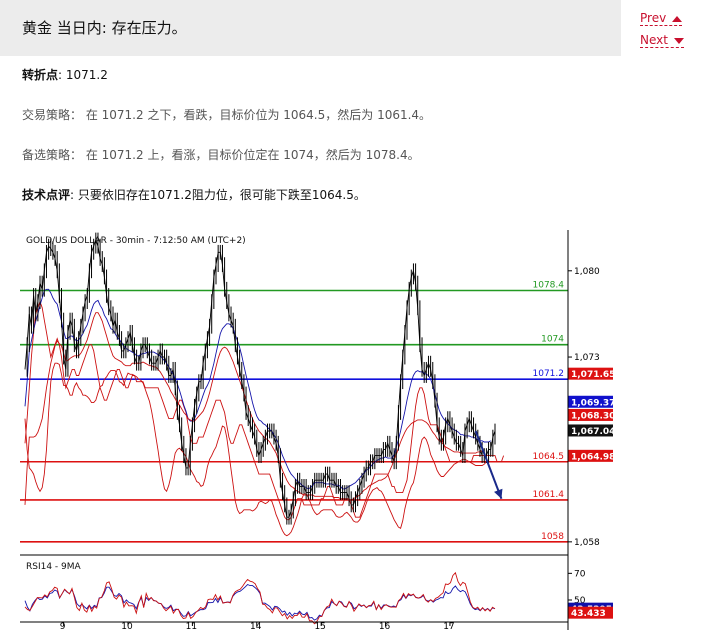 The width and height of the screenshot is (702, 642). What do you see at coordinates (104, 28) in the screenshot?
I see `page-title: 黄金 当日内: 存在压力。` at bounding box center [104, 28].